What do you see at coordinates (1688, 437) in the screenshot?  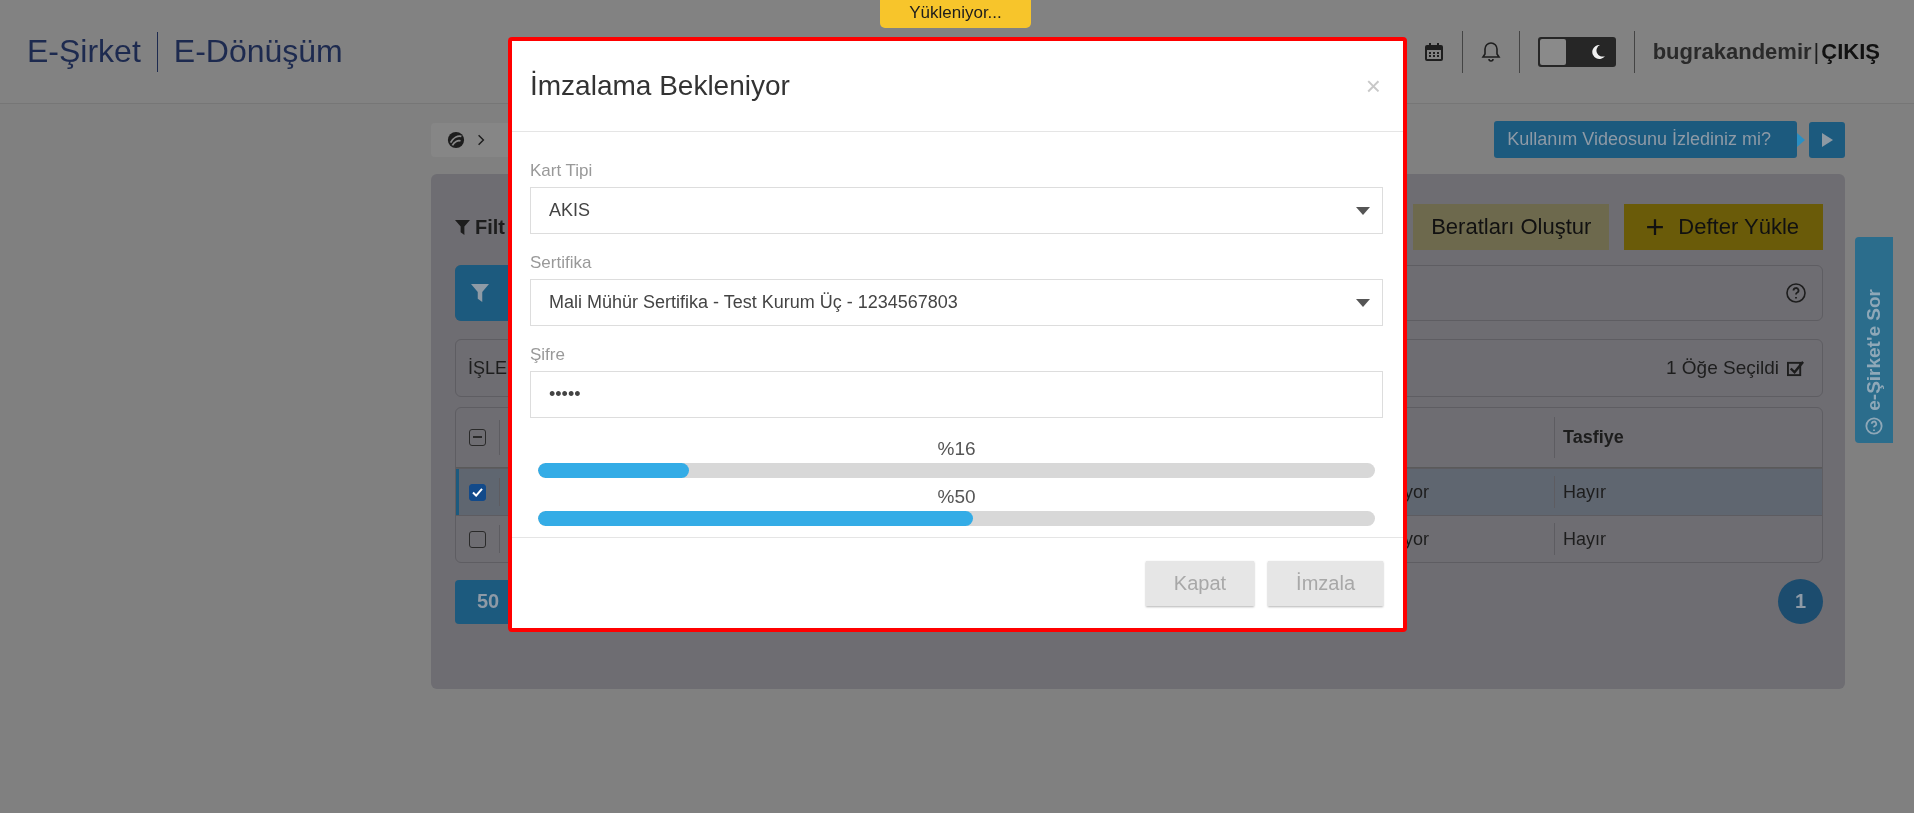 I see `column-header: Tasfiye` at bounding box center [1688, 437].